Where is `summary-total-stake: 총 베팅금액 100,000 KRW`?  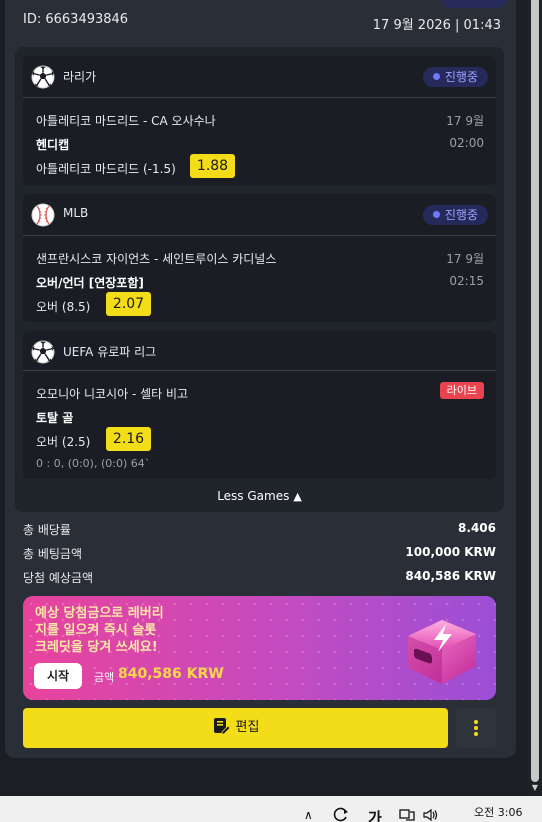
summary-total-stake: 총 베팅금액 100,000 KRW is located at coordinates (259, 554).